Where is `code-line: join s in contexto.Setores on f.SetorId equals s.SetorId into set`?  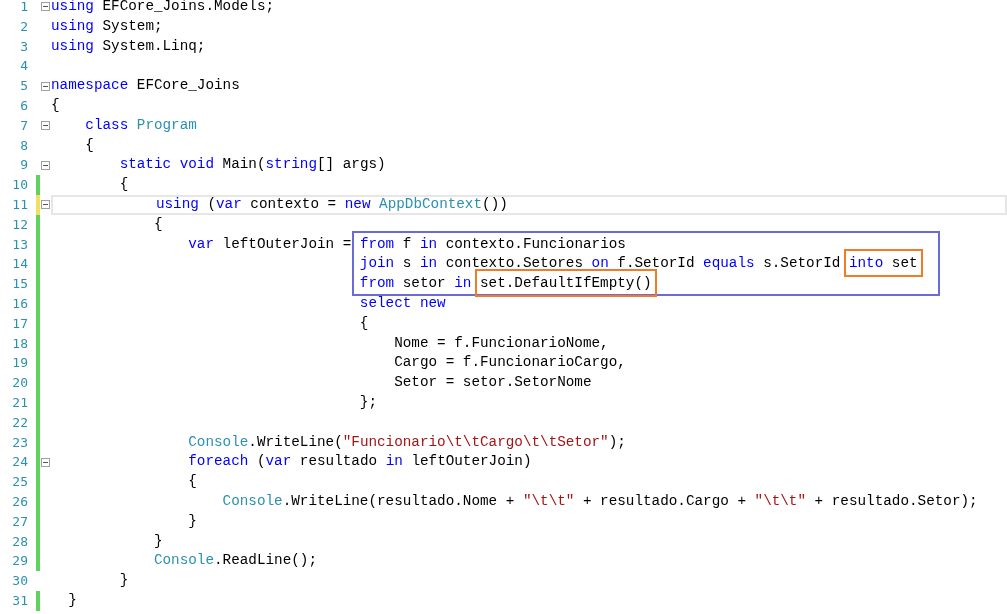 code-line: join s in contexto.Setores on f.SetorId equals s.SetorId into set is located at coordinates (638, 264).